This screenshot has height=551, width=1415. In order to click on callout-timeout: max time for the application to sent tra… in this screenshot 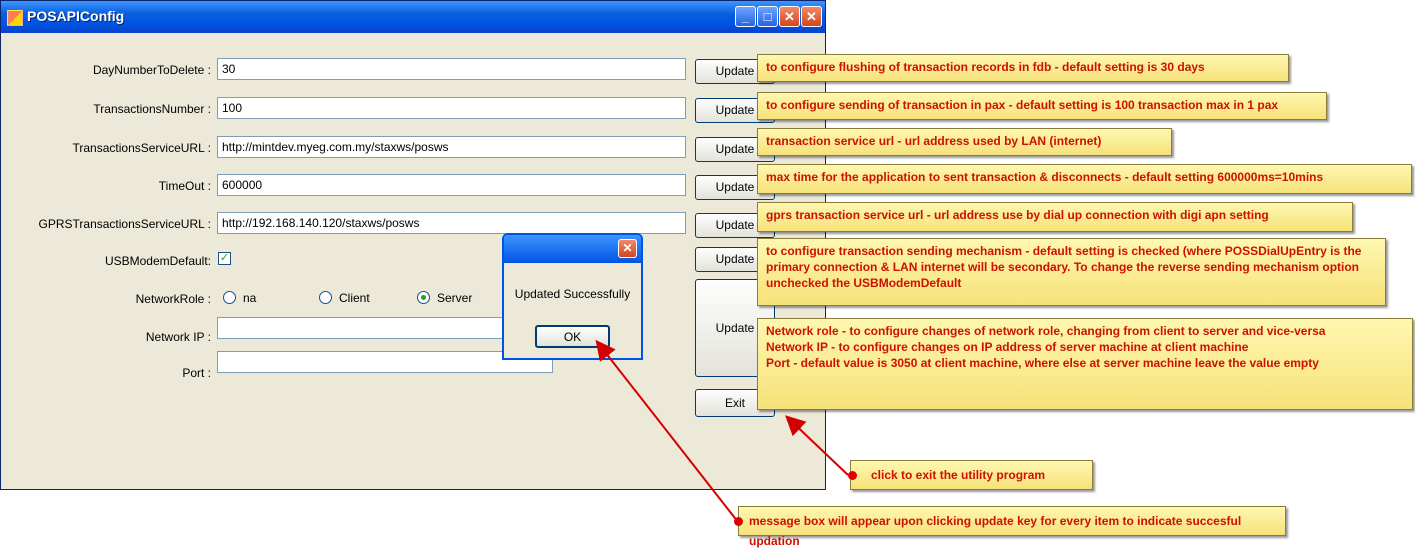, I will do `click(1084, 179)`.